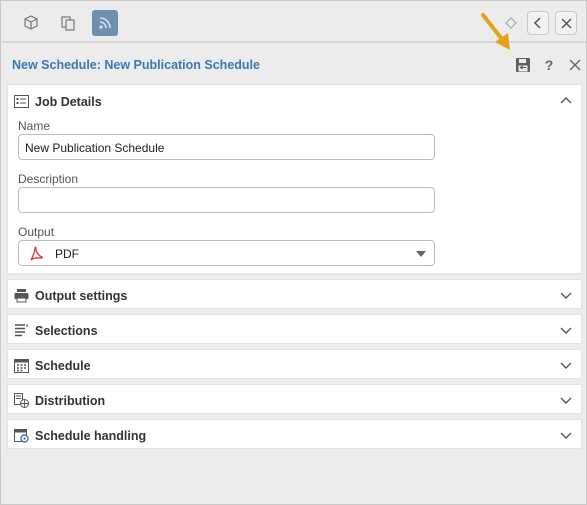 The width and height of the screenshot is (587, 505). What do you see at coordinates (136, 65) in the screenshot?
I see `page-title: New Schedule: New Publication Schedule` at bounding box center [136, 65].